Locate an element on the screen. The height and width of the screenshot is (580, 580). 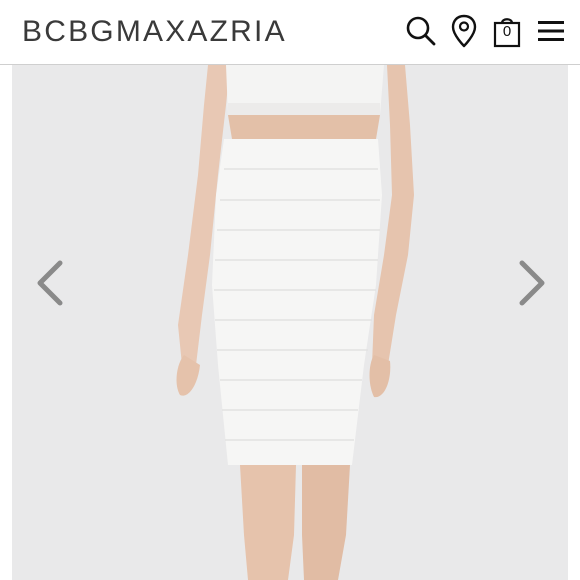
bag-count-badge: 0 is located at coordinates (507, 31).